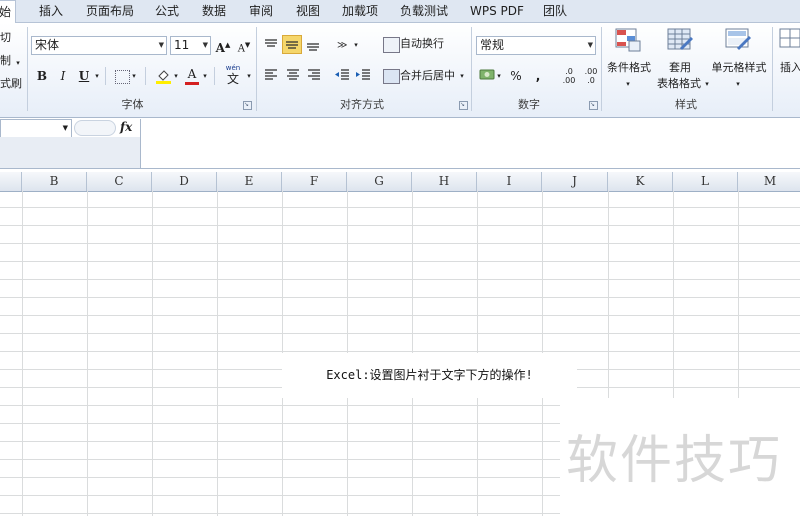 Image resolution: width=800 pixels, height=516 pixels. Describe the element at coordinates (686, 104) in the screenshot. I see `styles-group-label: 样式` at that location.